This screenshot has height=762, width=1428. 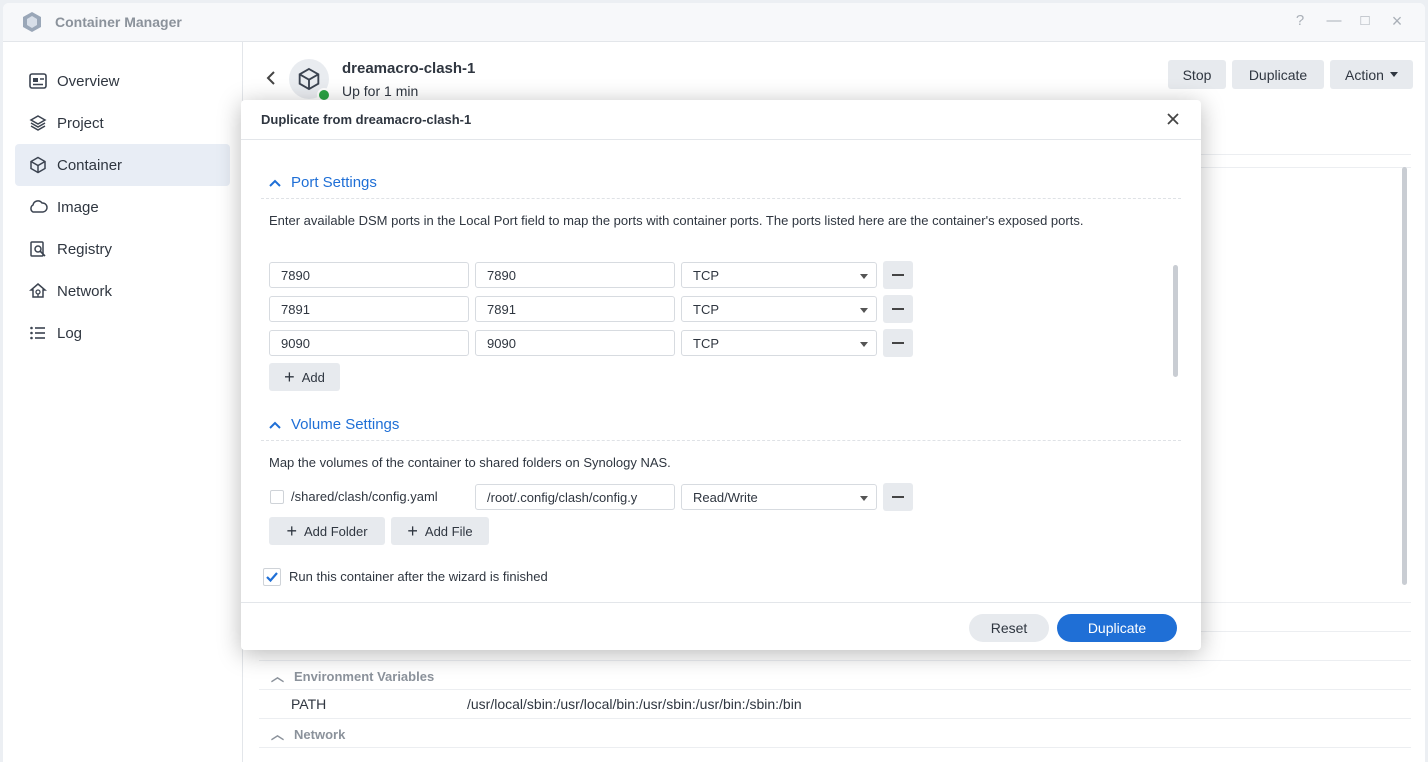 What do you see at coordinates (122, 249) in the screenshot?
I see `sidebar-item-registry: Registry` at bounding box center [122, 249].